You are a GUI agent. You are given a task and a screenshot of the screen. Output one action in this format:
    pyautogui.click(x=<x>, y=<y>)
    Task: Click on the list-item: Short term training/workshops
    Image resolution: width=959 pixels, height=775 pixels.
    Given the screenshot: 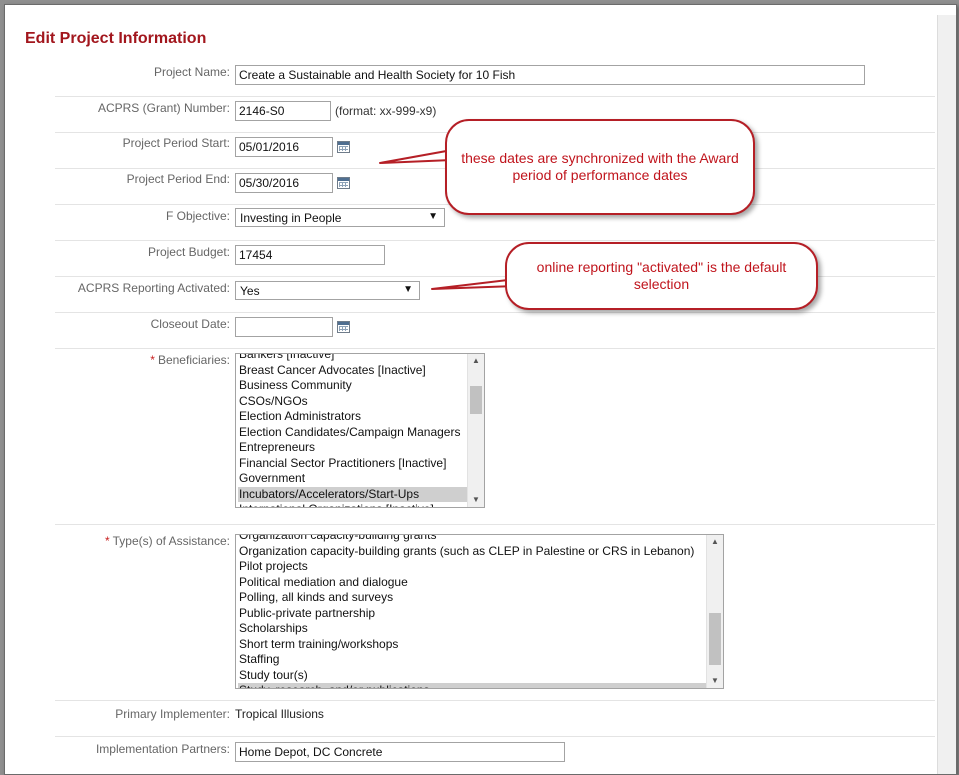 What is the action you would take?
    pyautogui.click(x=472, y=645)
    